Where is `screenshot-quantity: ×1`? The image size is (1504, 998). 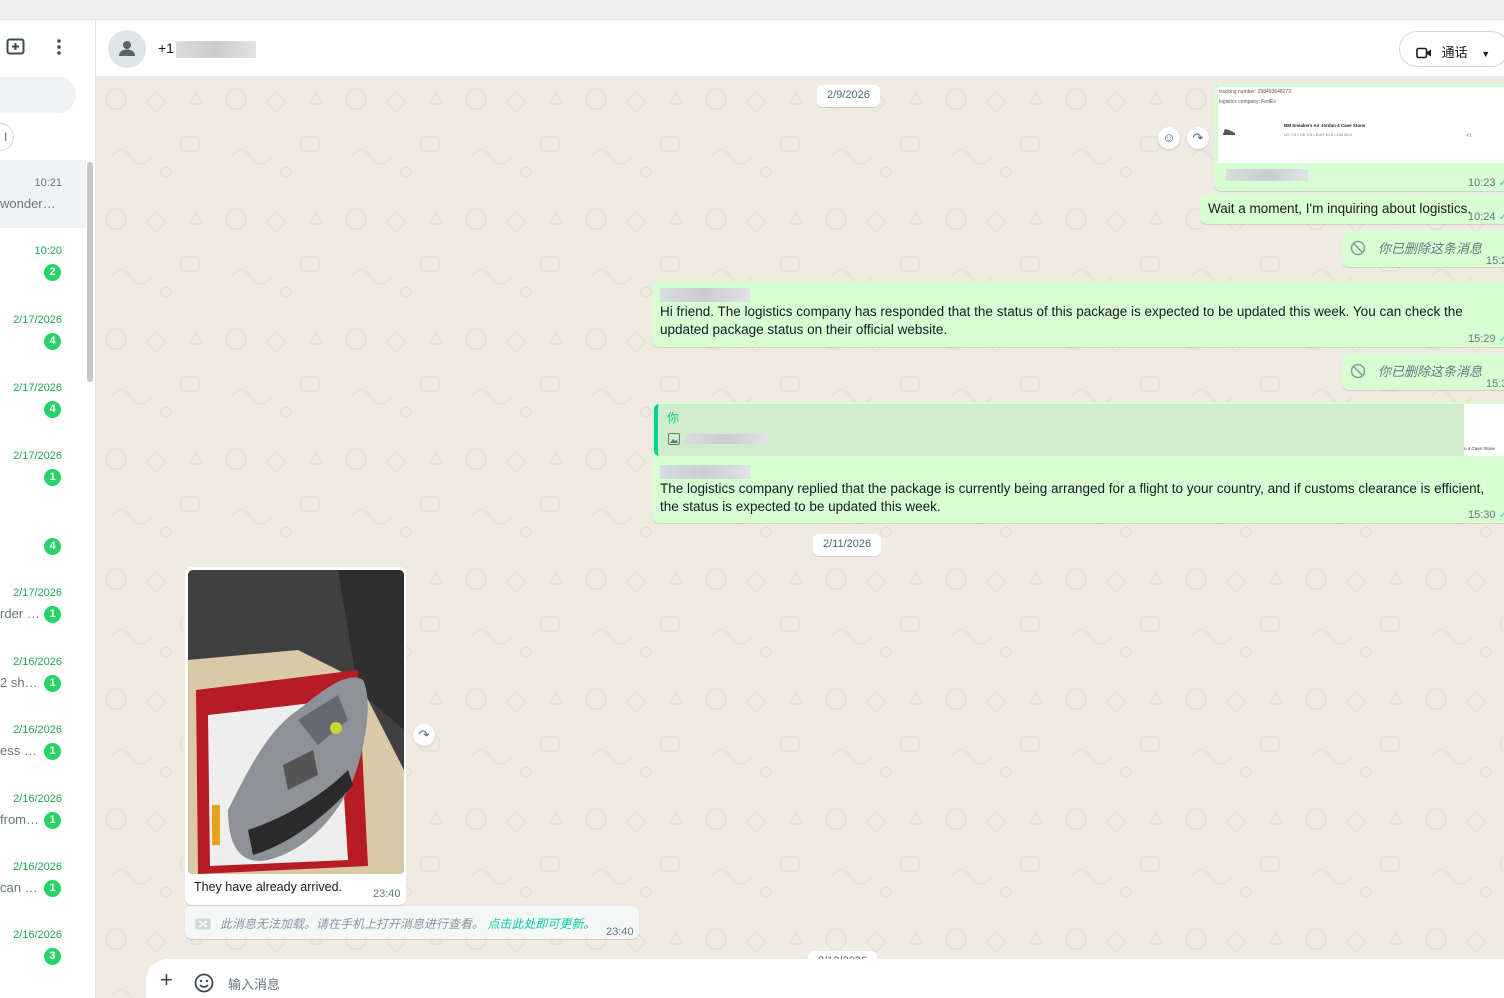 screenshot-quantity: ×1 is located at coordinates (1469, 136).